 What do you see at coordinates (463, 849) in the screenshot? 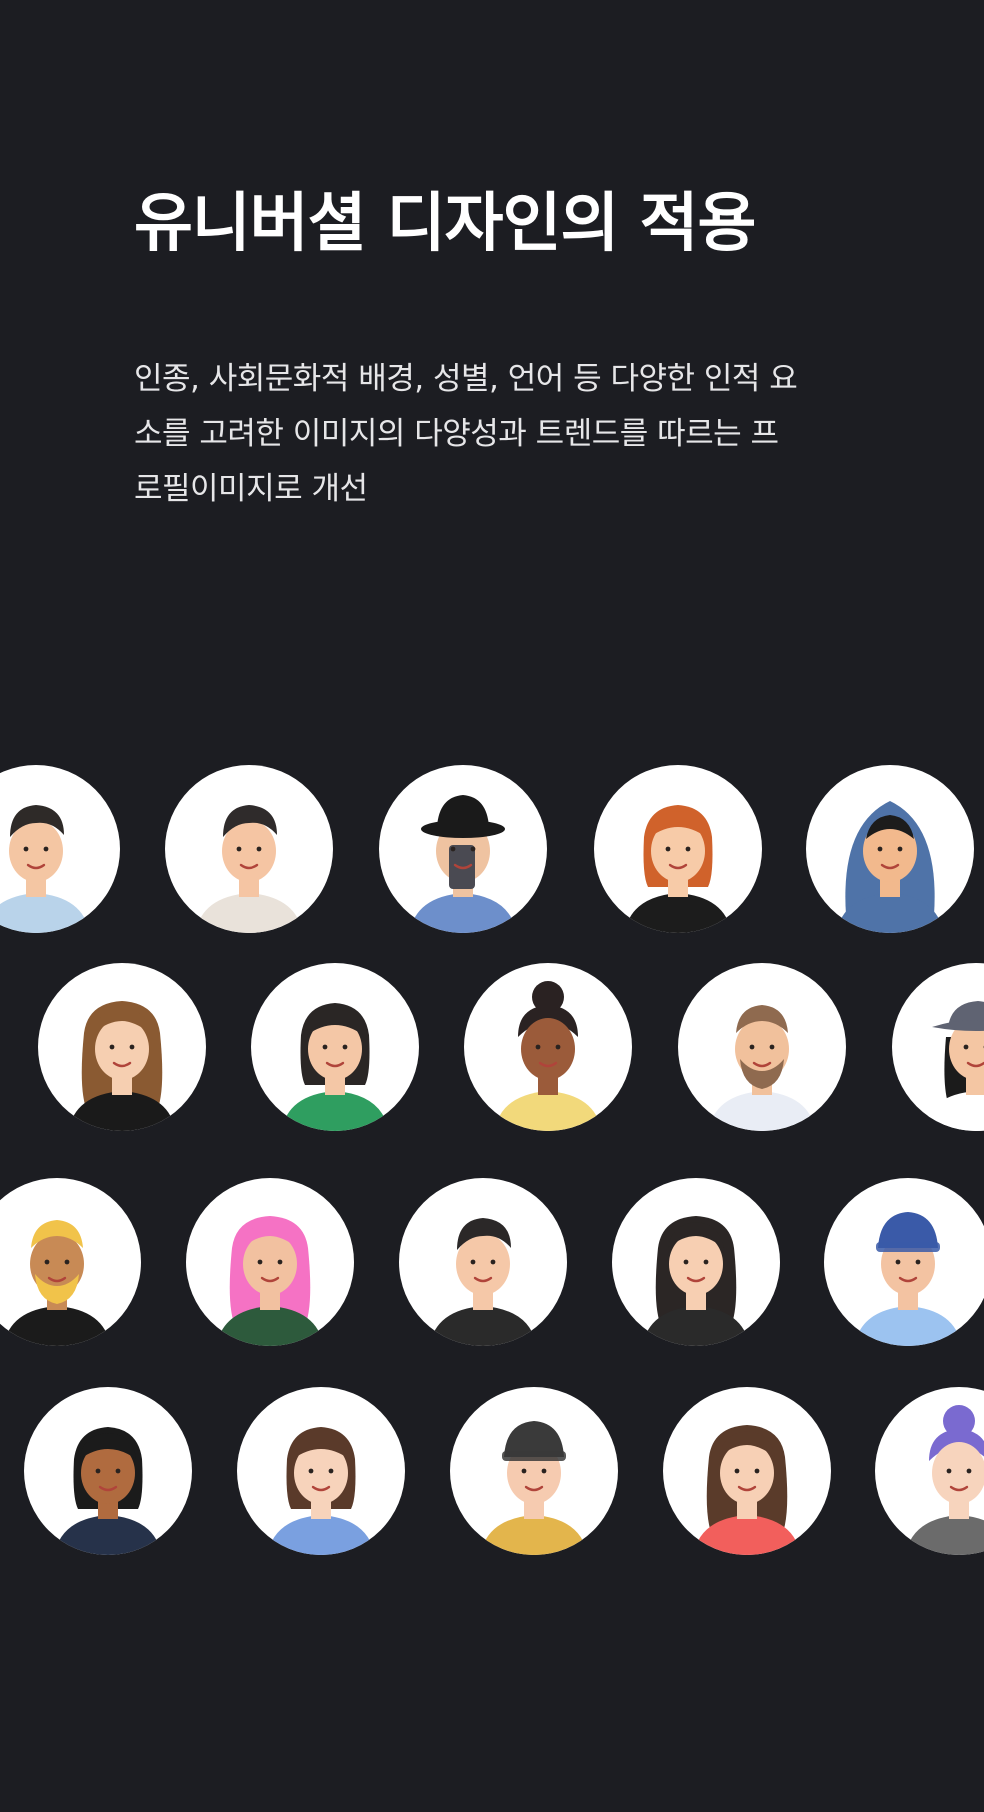
I see `avatar-bucket-hat-phone` at bounding box center [463, 849].